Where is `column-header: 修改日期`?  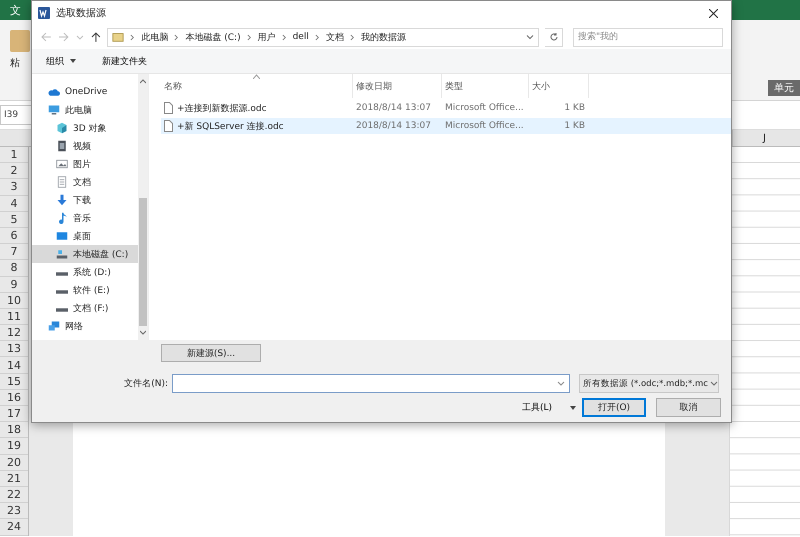 column-header: 修改日期 is located at coordinates (397, 86).